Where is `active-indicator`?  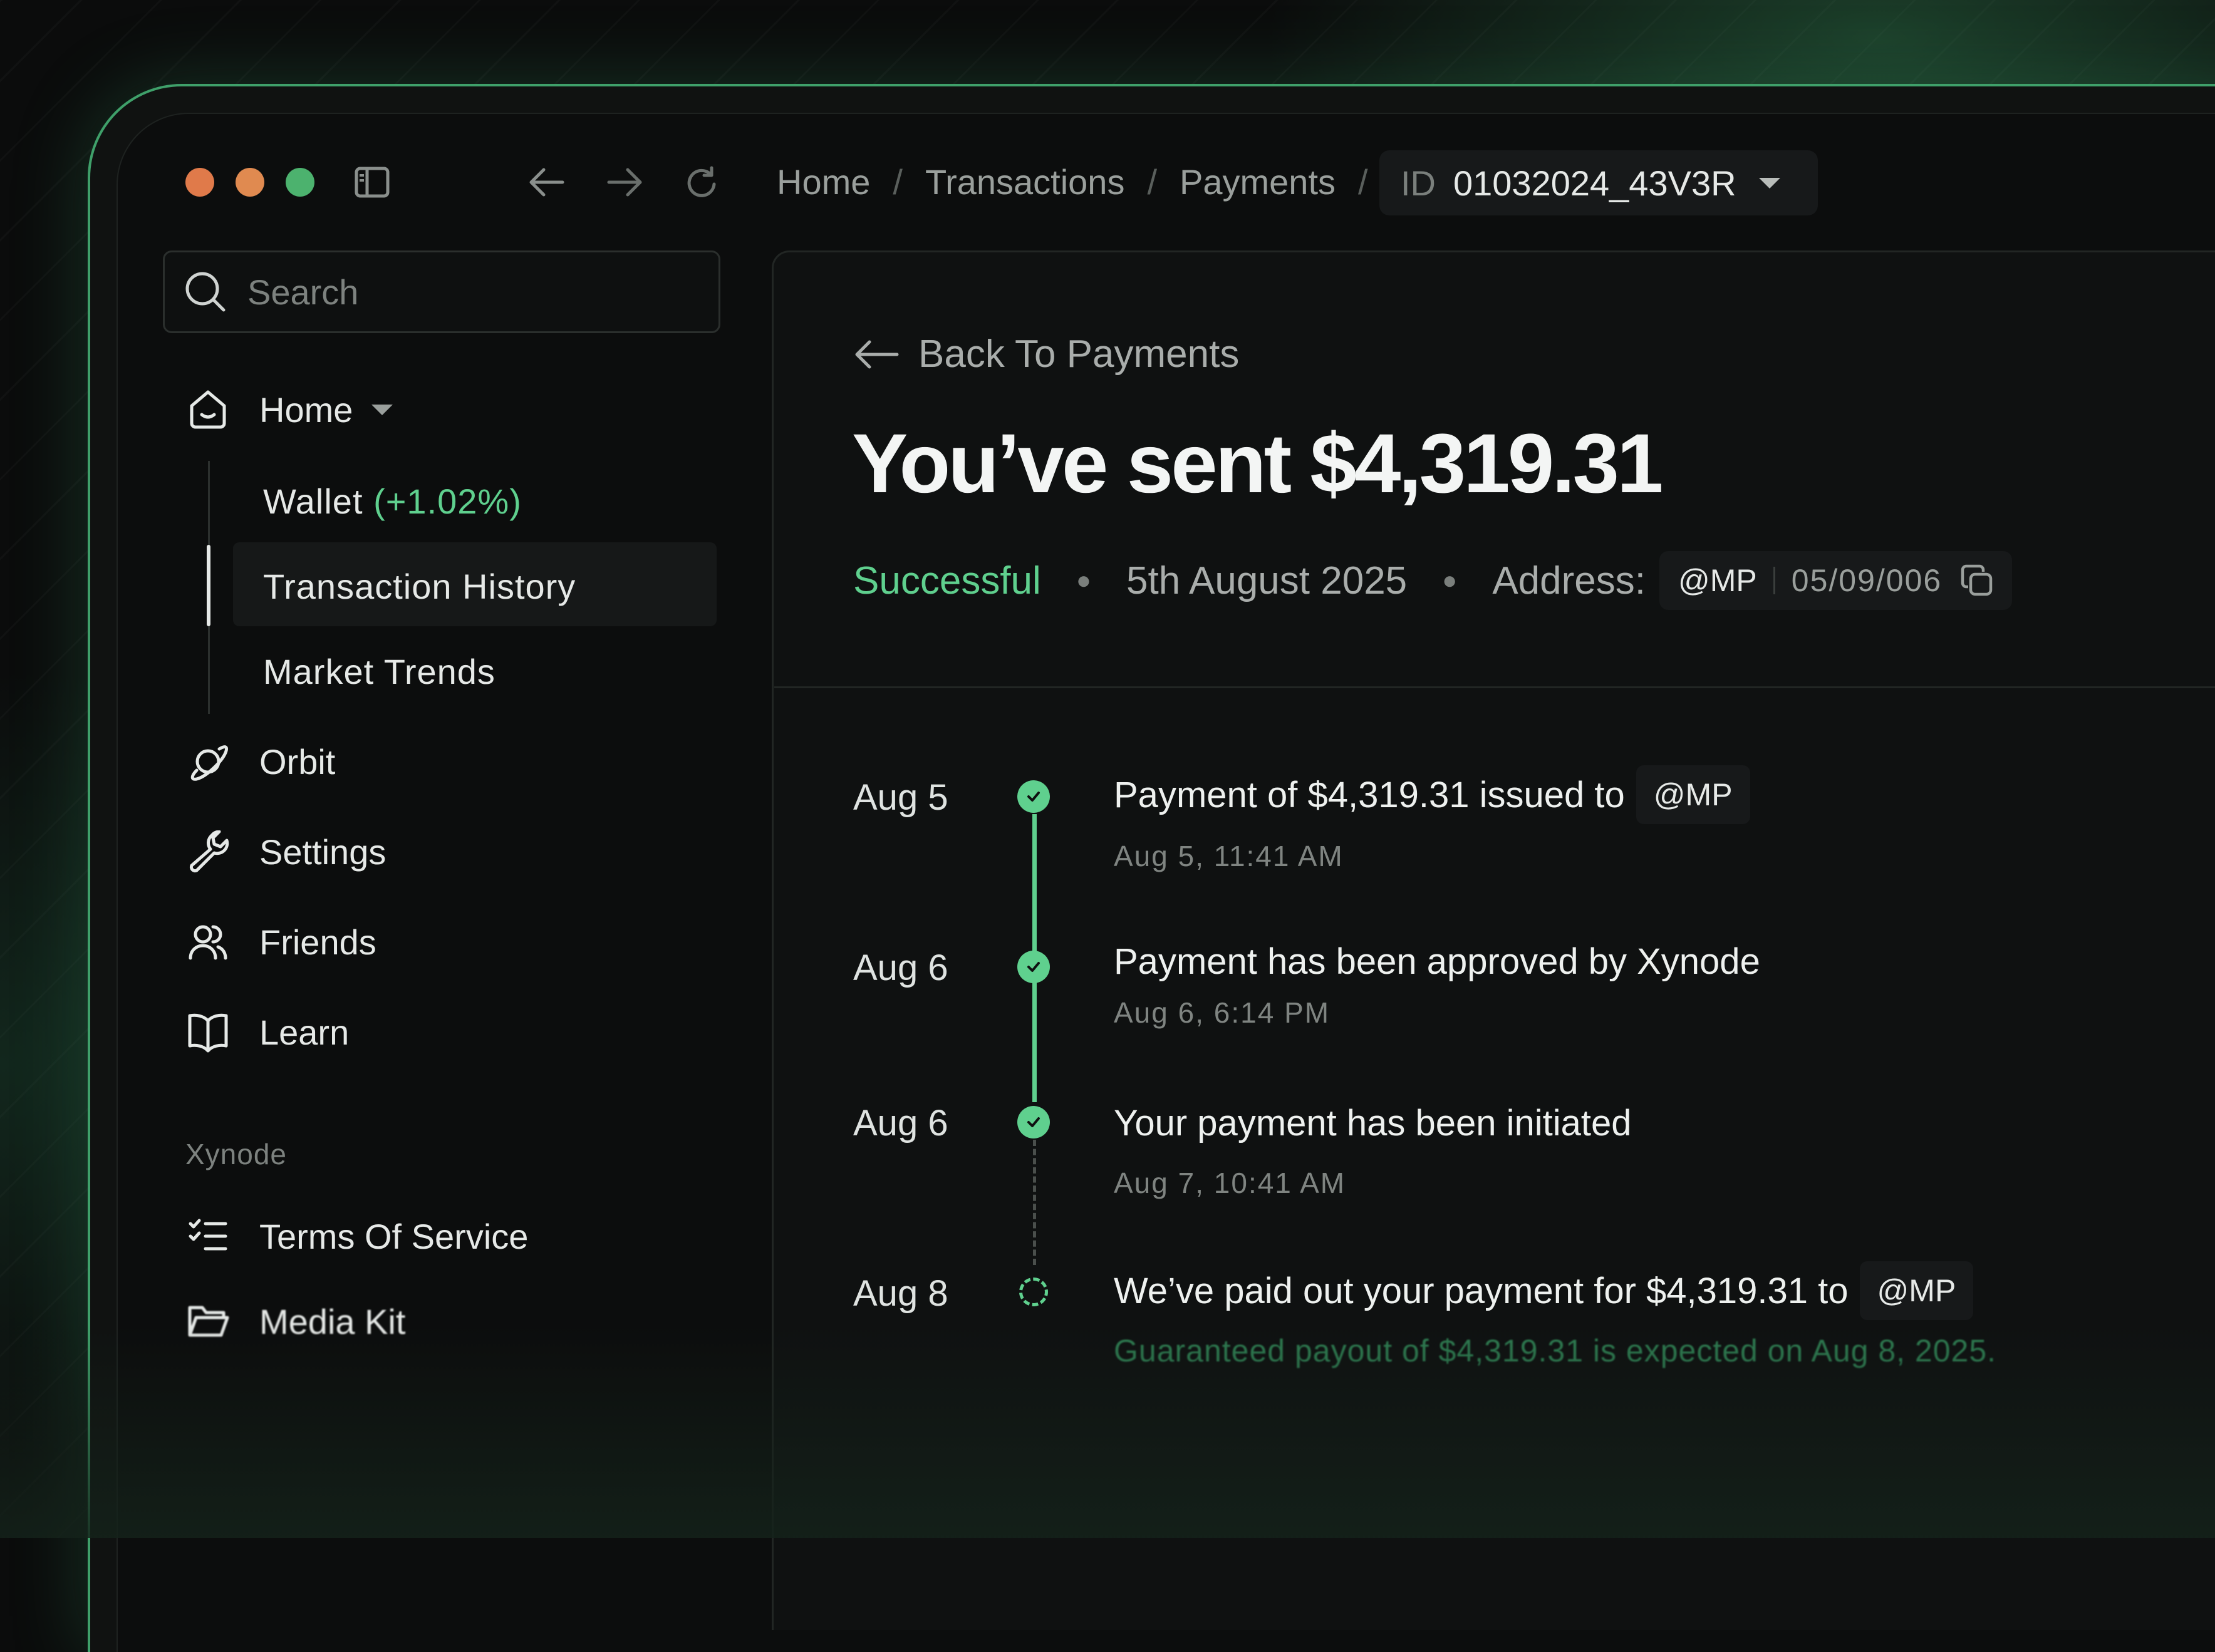 active-indicator is located at coordinates (209, 585).